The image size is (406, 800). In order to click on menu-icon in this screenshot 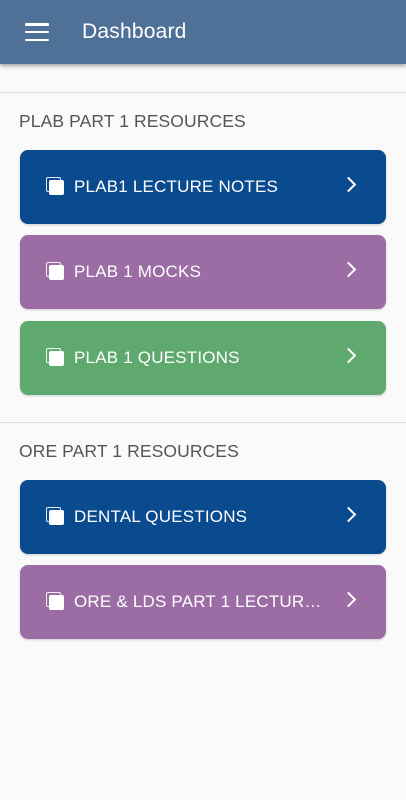, I will do `click(37, 32)`.